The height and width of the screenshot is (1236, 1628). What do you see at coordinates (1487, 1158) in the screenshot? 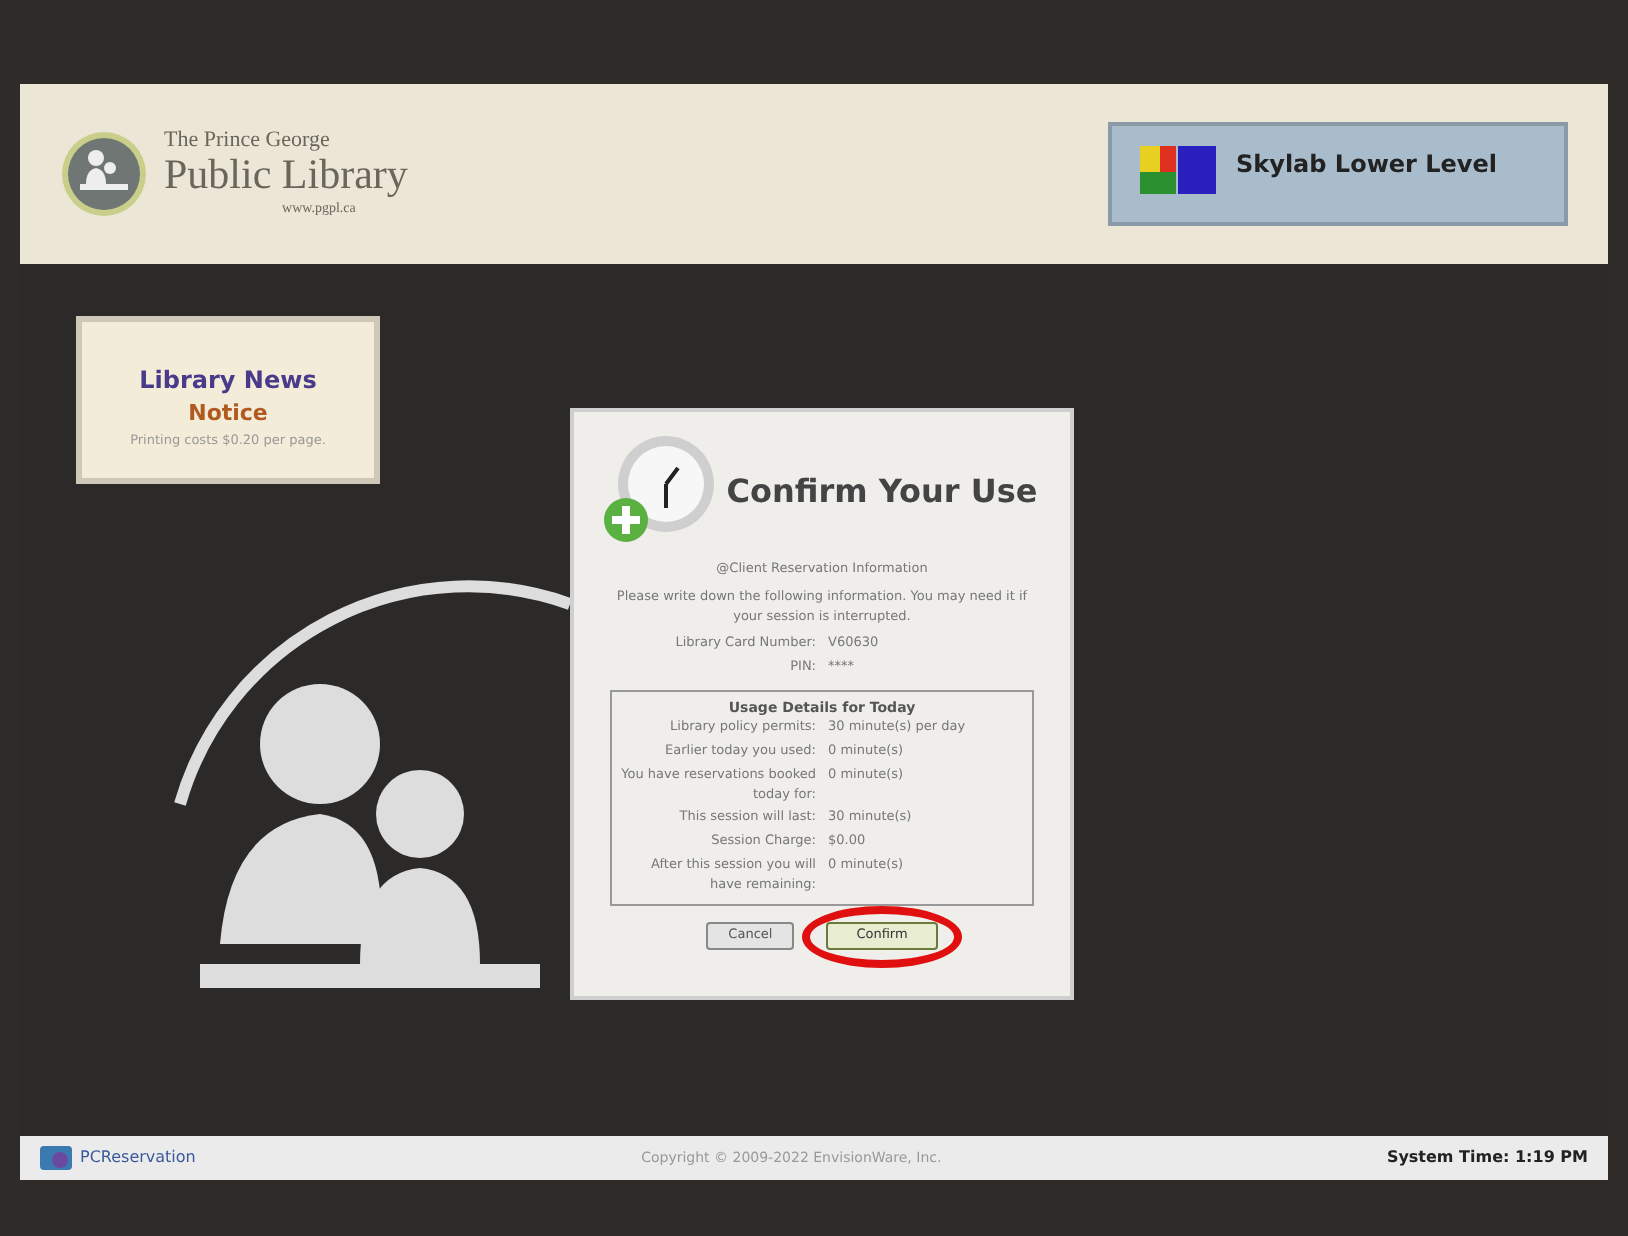
I see `system-time: System Time: 1:19 PM` at bounding box center [1487, 1158].